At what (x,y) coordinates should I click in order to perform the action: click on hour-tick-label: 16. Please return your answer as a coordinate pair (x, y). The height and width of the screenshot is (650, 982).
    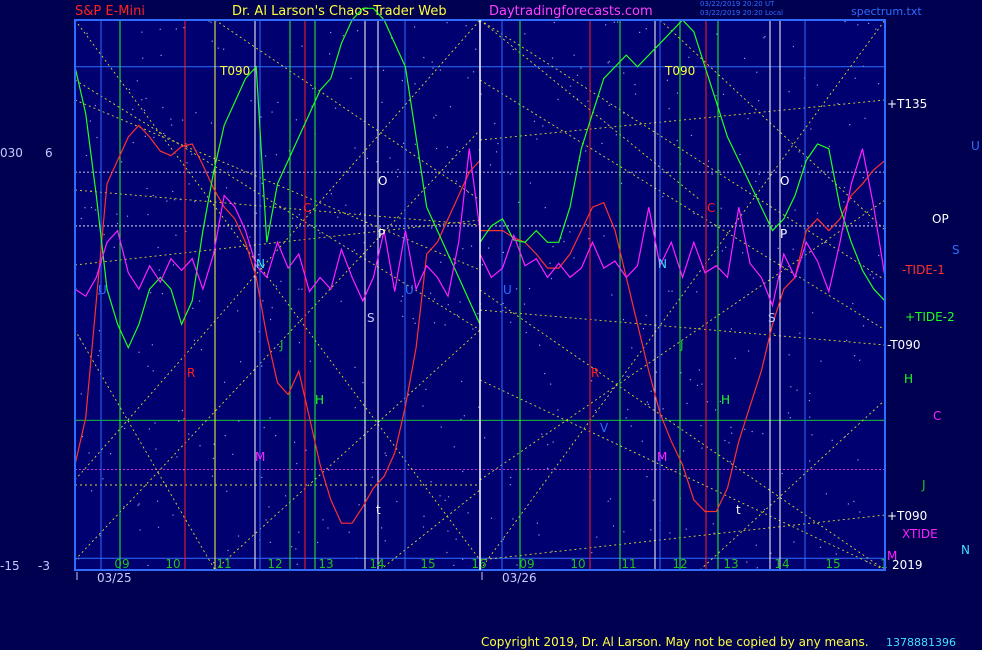
    Looking at the image, I should click on (478, 564).